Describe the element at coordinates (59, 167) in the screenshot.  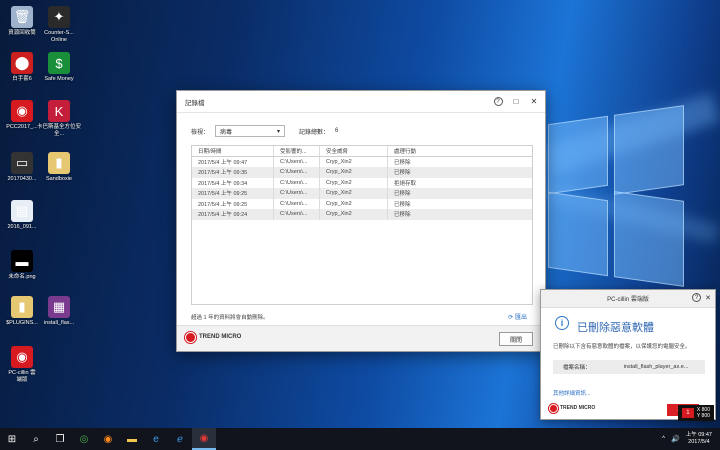
I see `desktop-icon: ▮ Sandboxie` at that location.